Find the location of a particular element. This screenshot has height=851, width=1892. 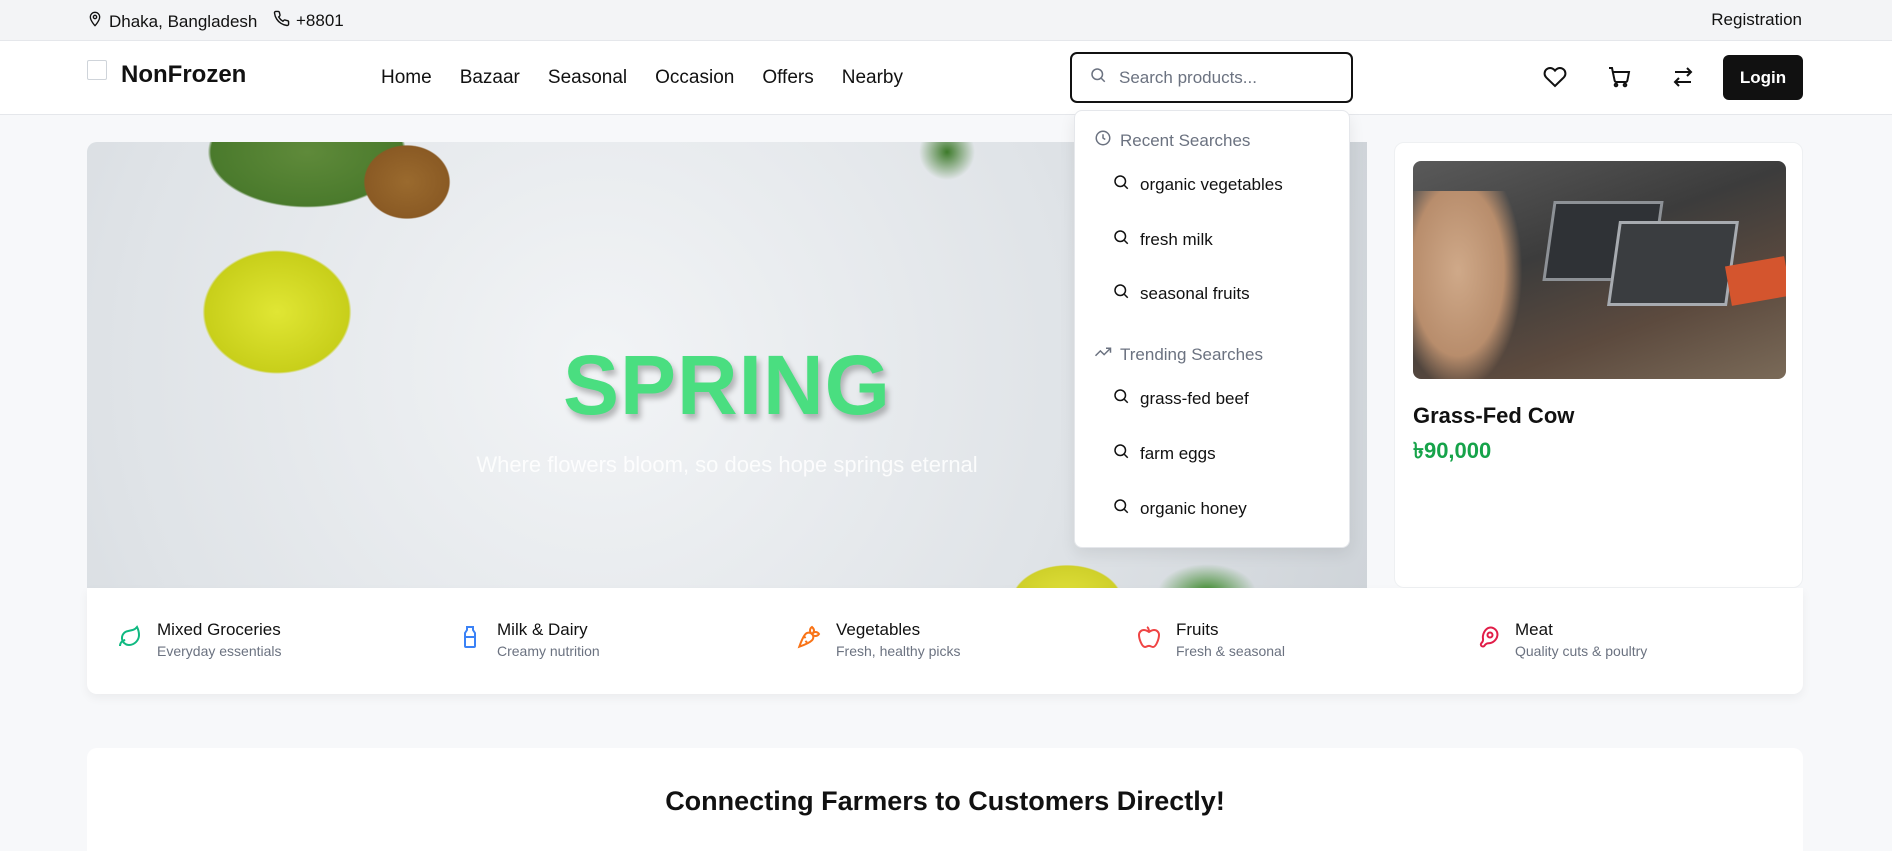

search-box is located at coordinates (1211, 77).